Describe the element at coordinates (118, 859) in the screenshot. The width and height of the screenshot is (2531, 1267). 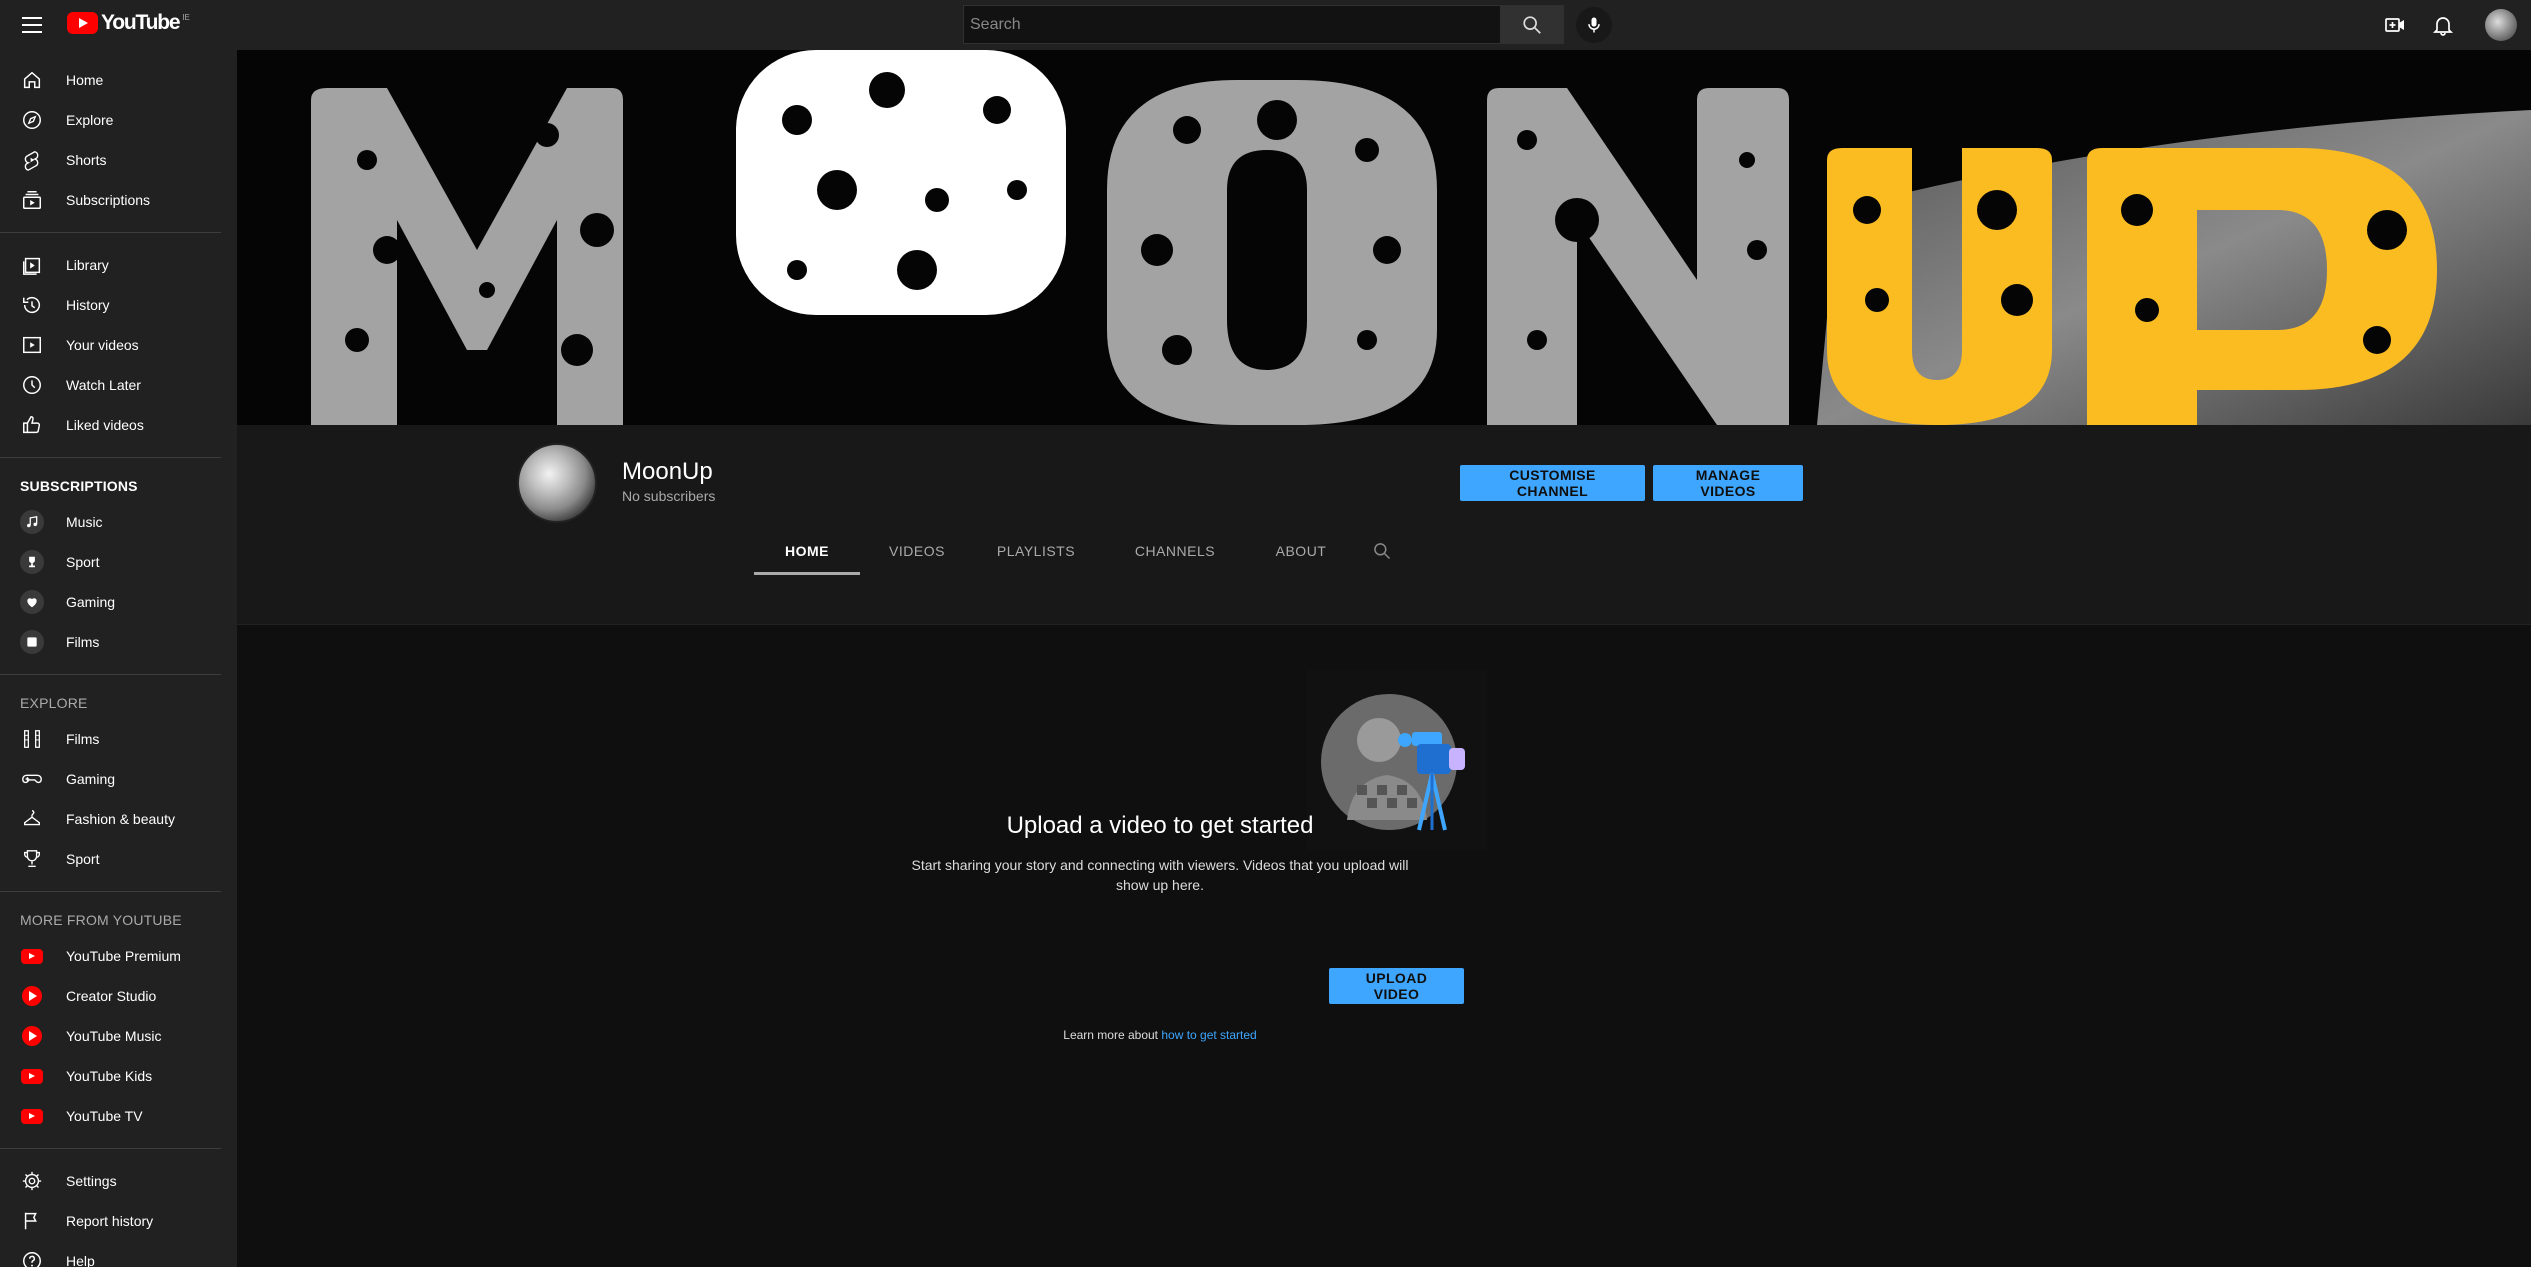
I see `sidebar-item-explore-sport: Sport` at that location.